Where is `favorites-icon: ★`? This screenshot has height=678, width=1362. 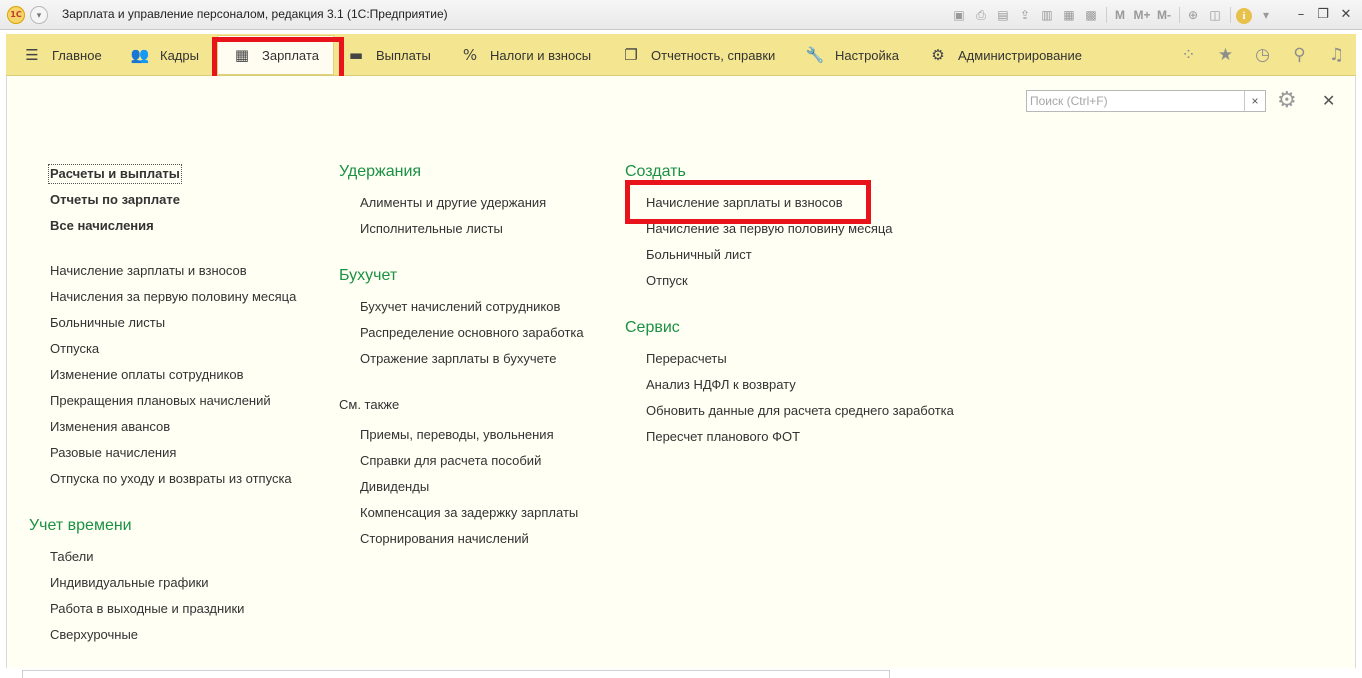 favorites-icon: ★ is located at coordinates (1225, 55).